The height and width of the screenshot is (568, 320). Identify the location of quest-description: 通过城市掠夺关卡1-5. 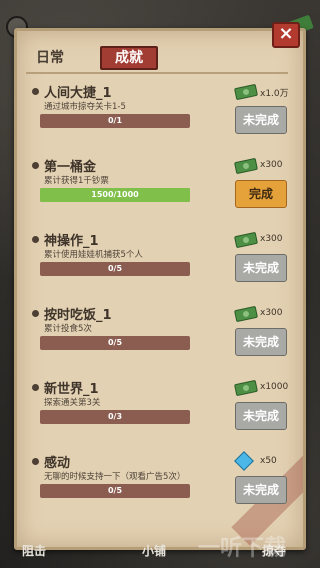
(85, 107).